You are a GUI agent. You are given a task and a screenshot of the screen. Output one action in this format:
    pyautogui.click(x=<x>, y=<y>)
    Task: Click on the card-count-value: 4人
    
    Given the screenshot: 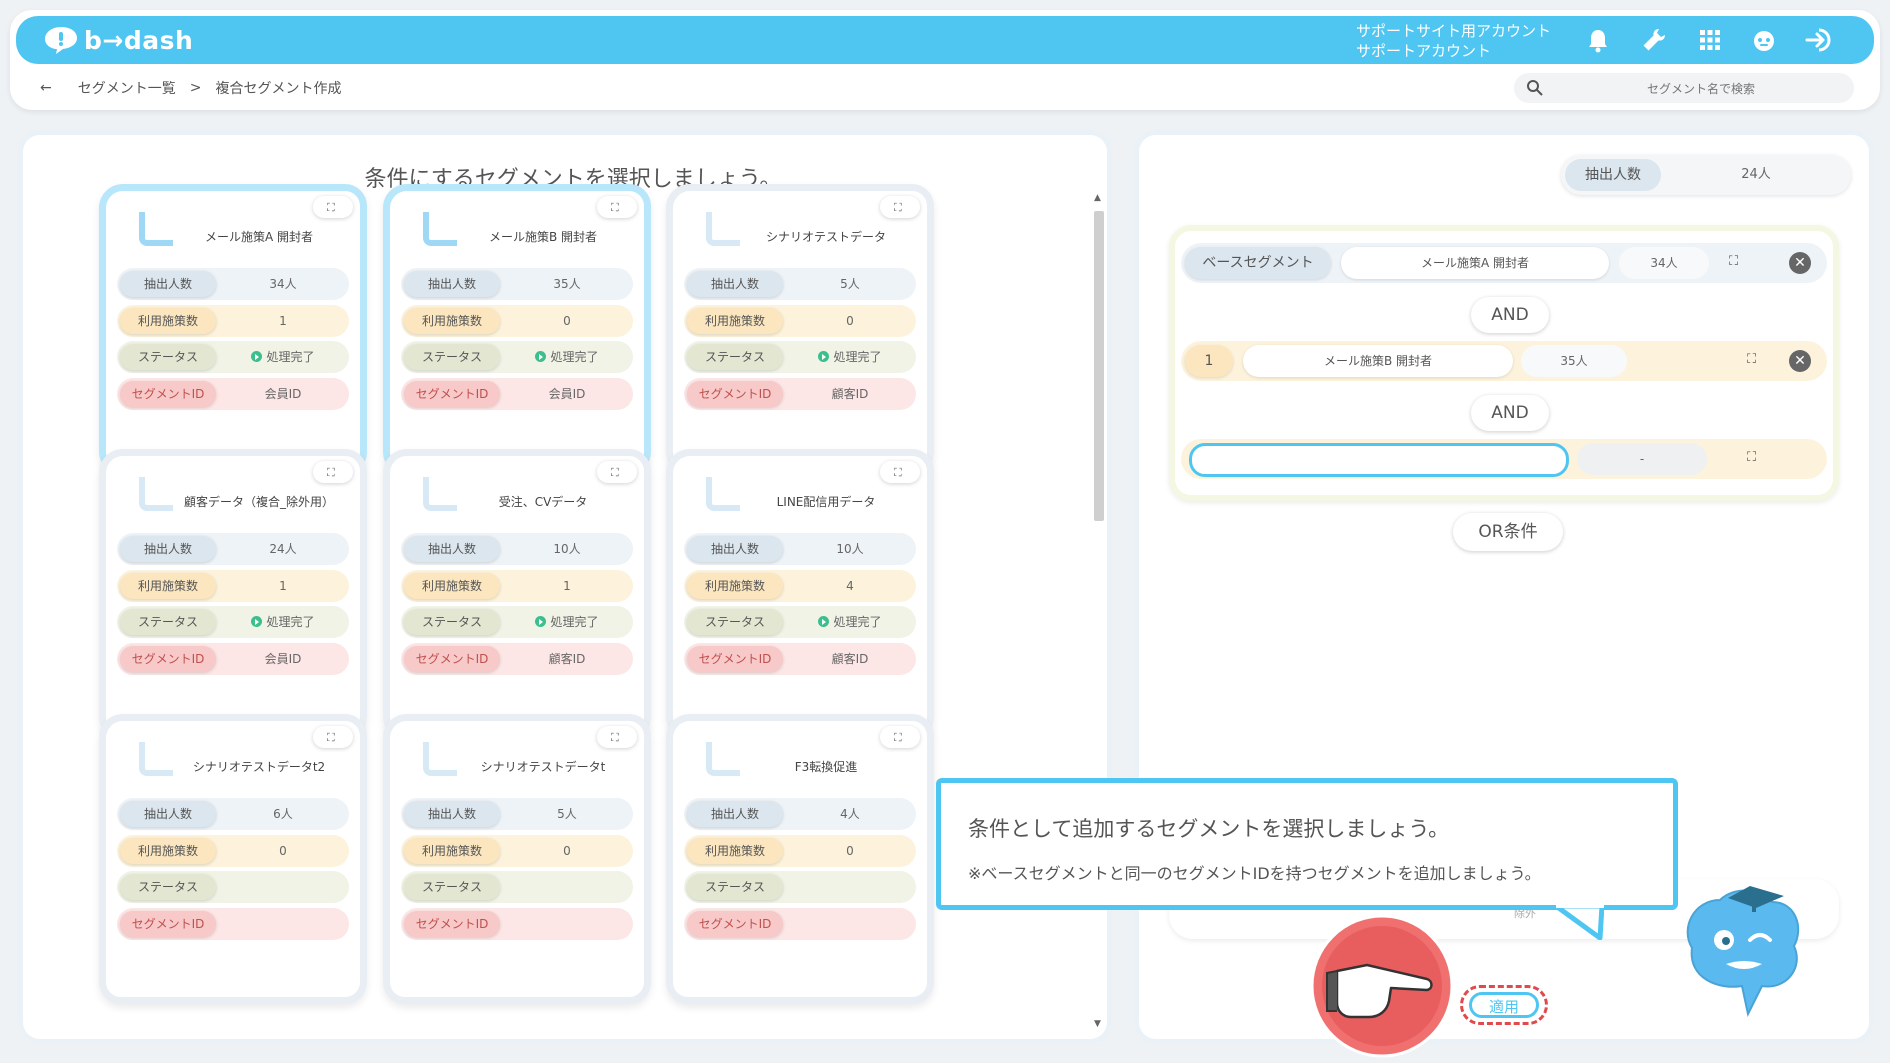 What is the action you would take?
    pyautogui.click(x=850, y=814)
    